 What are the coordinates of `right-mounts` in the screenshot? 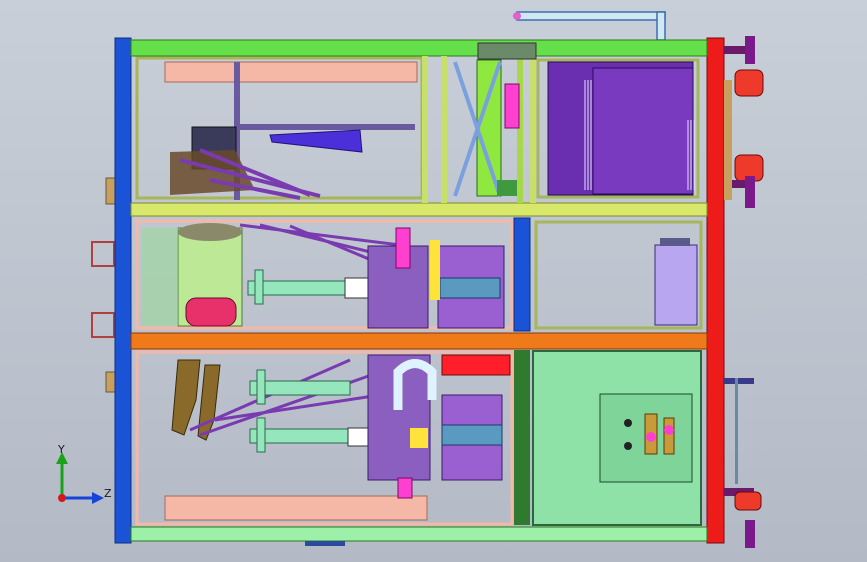 It's located at (744, 292).